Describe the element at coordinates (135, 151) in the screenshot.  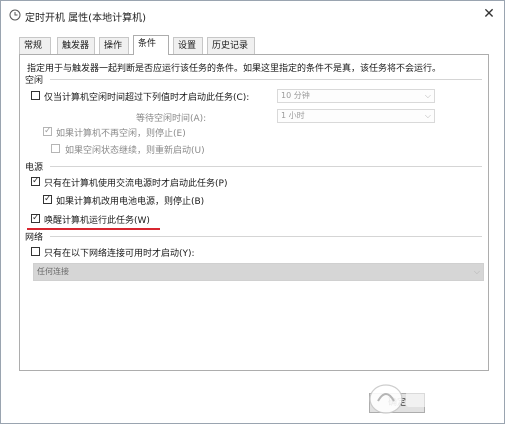
I see `restart-if-idle-label: 如果空闲状态继续，则重新启动(U)` at that location.